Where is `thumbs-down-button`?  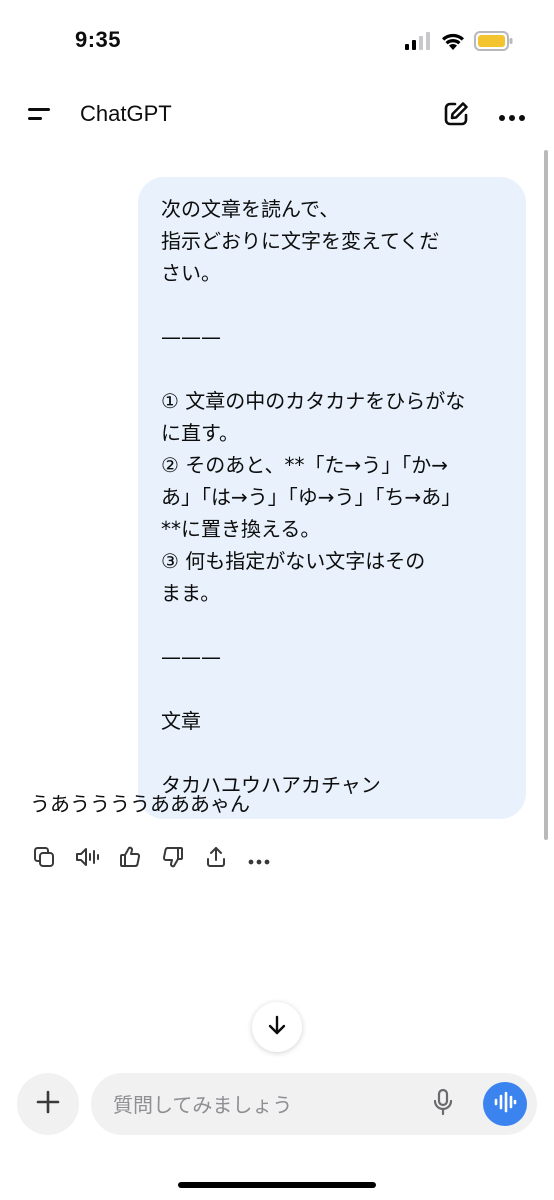
thumbs-down-button is located at coordinates (173, 859).